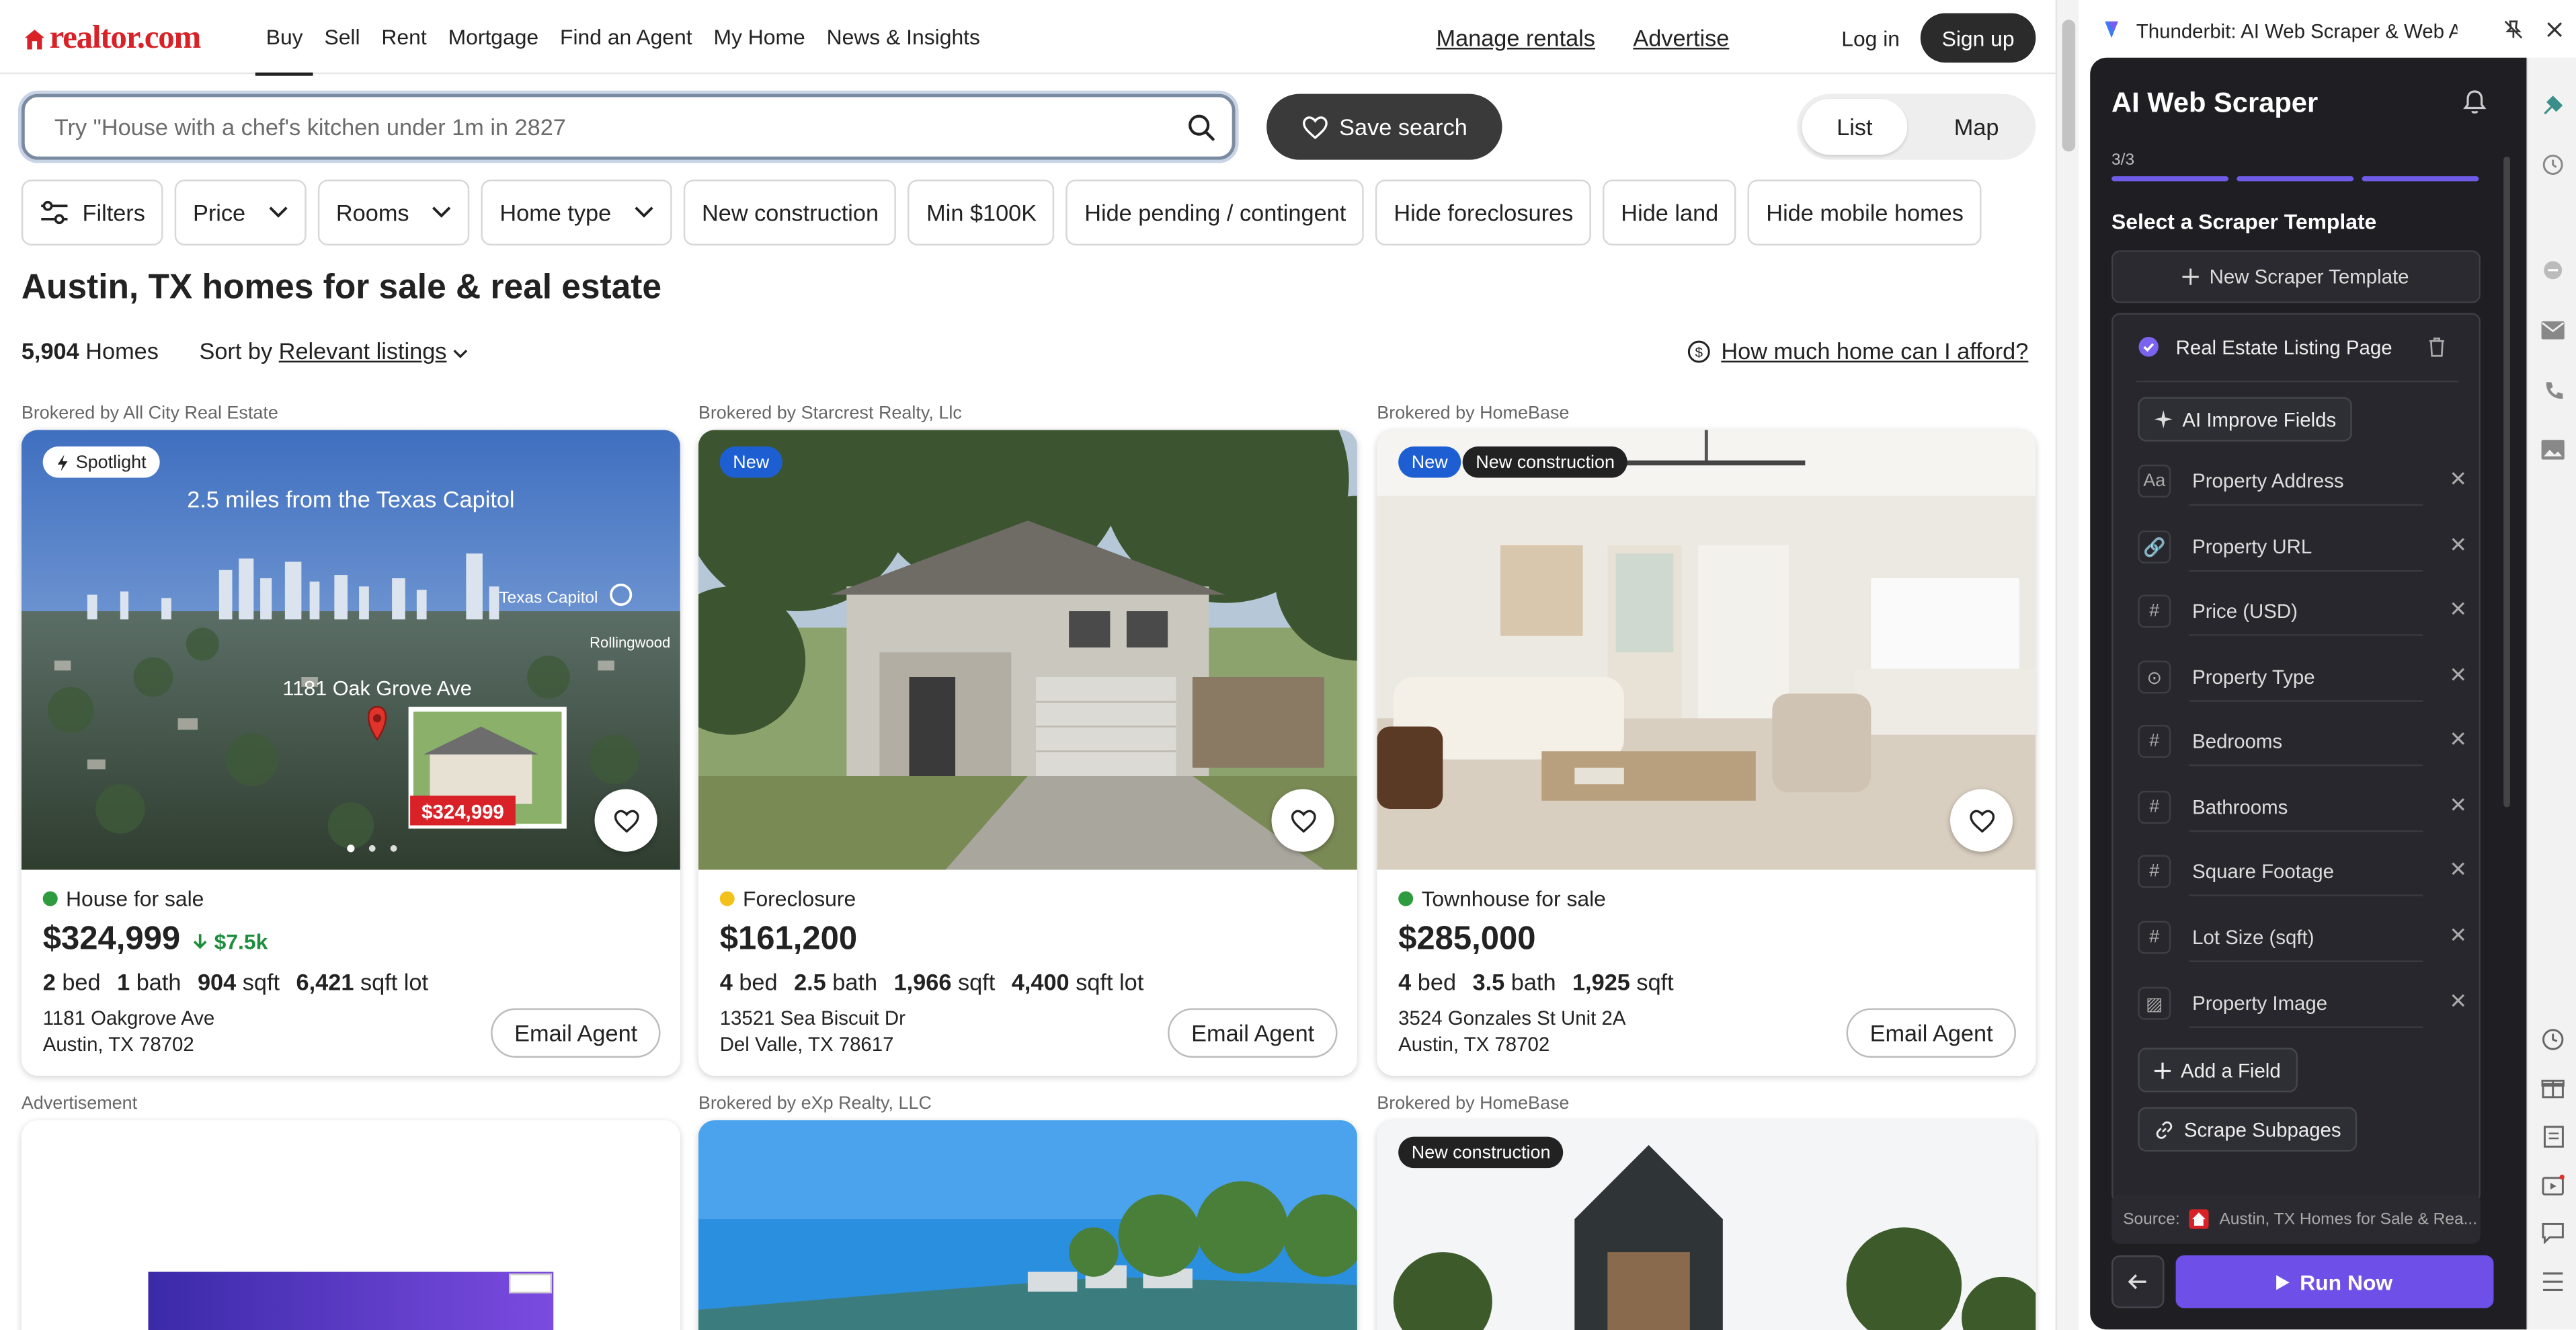  Describe the element at coordinates (351, 1301) in the screenshot. I see `ad-banner` at that location.